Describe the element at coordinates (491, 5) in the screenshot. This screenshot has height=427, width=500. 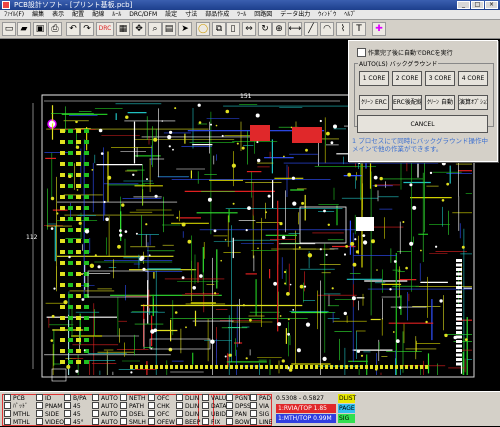
I see `close-button: ×` at that location.